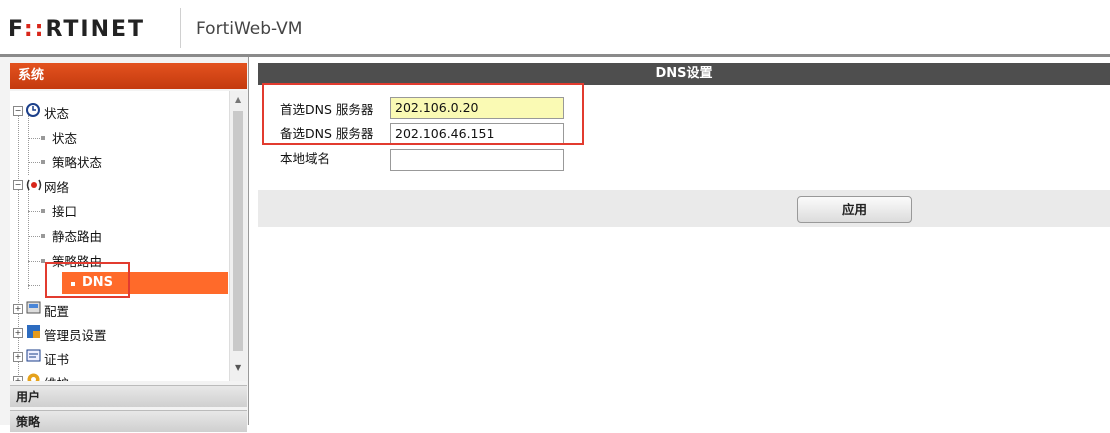  Describe the element at coordinates (555, 28) in the screenshot. I see `top-header: F::RTINET FortiWeb-VM` at that location.